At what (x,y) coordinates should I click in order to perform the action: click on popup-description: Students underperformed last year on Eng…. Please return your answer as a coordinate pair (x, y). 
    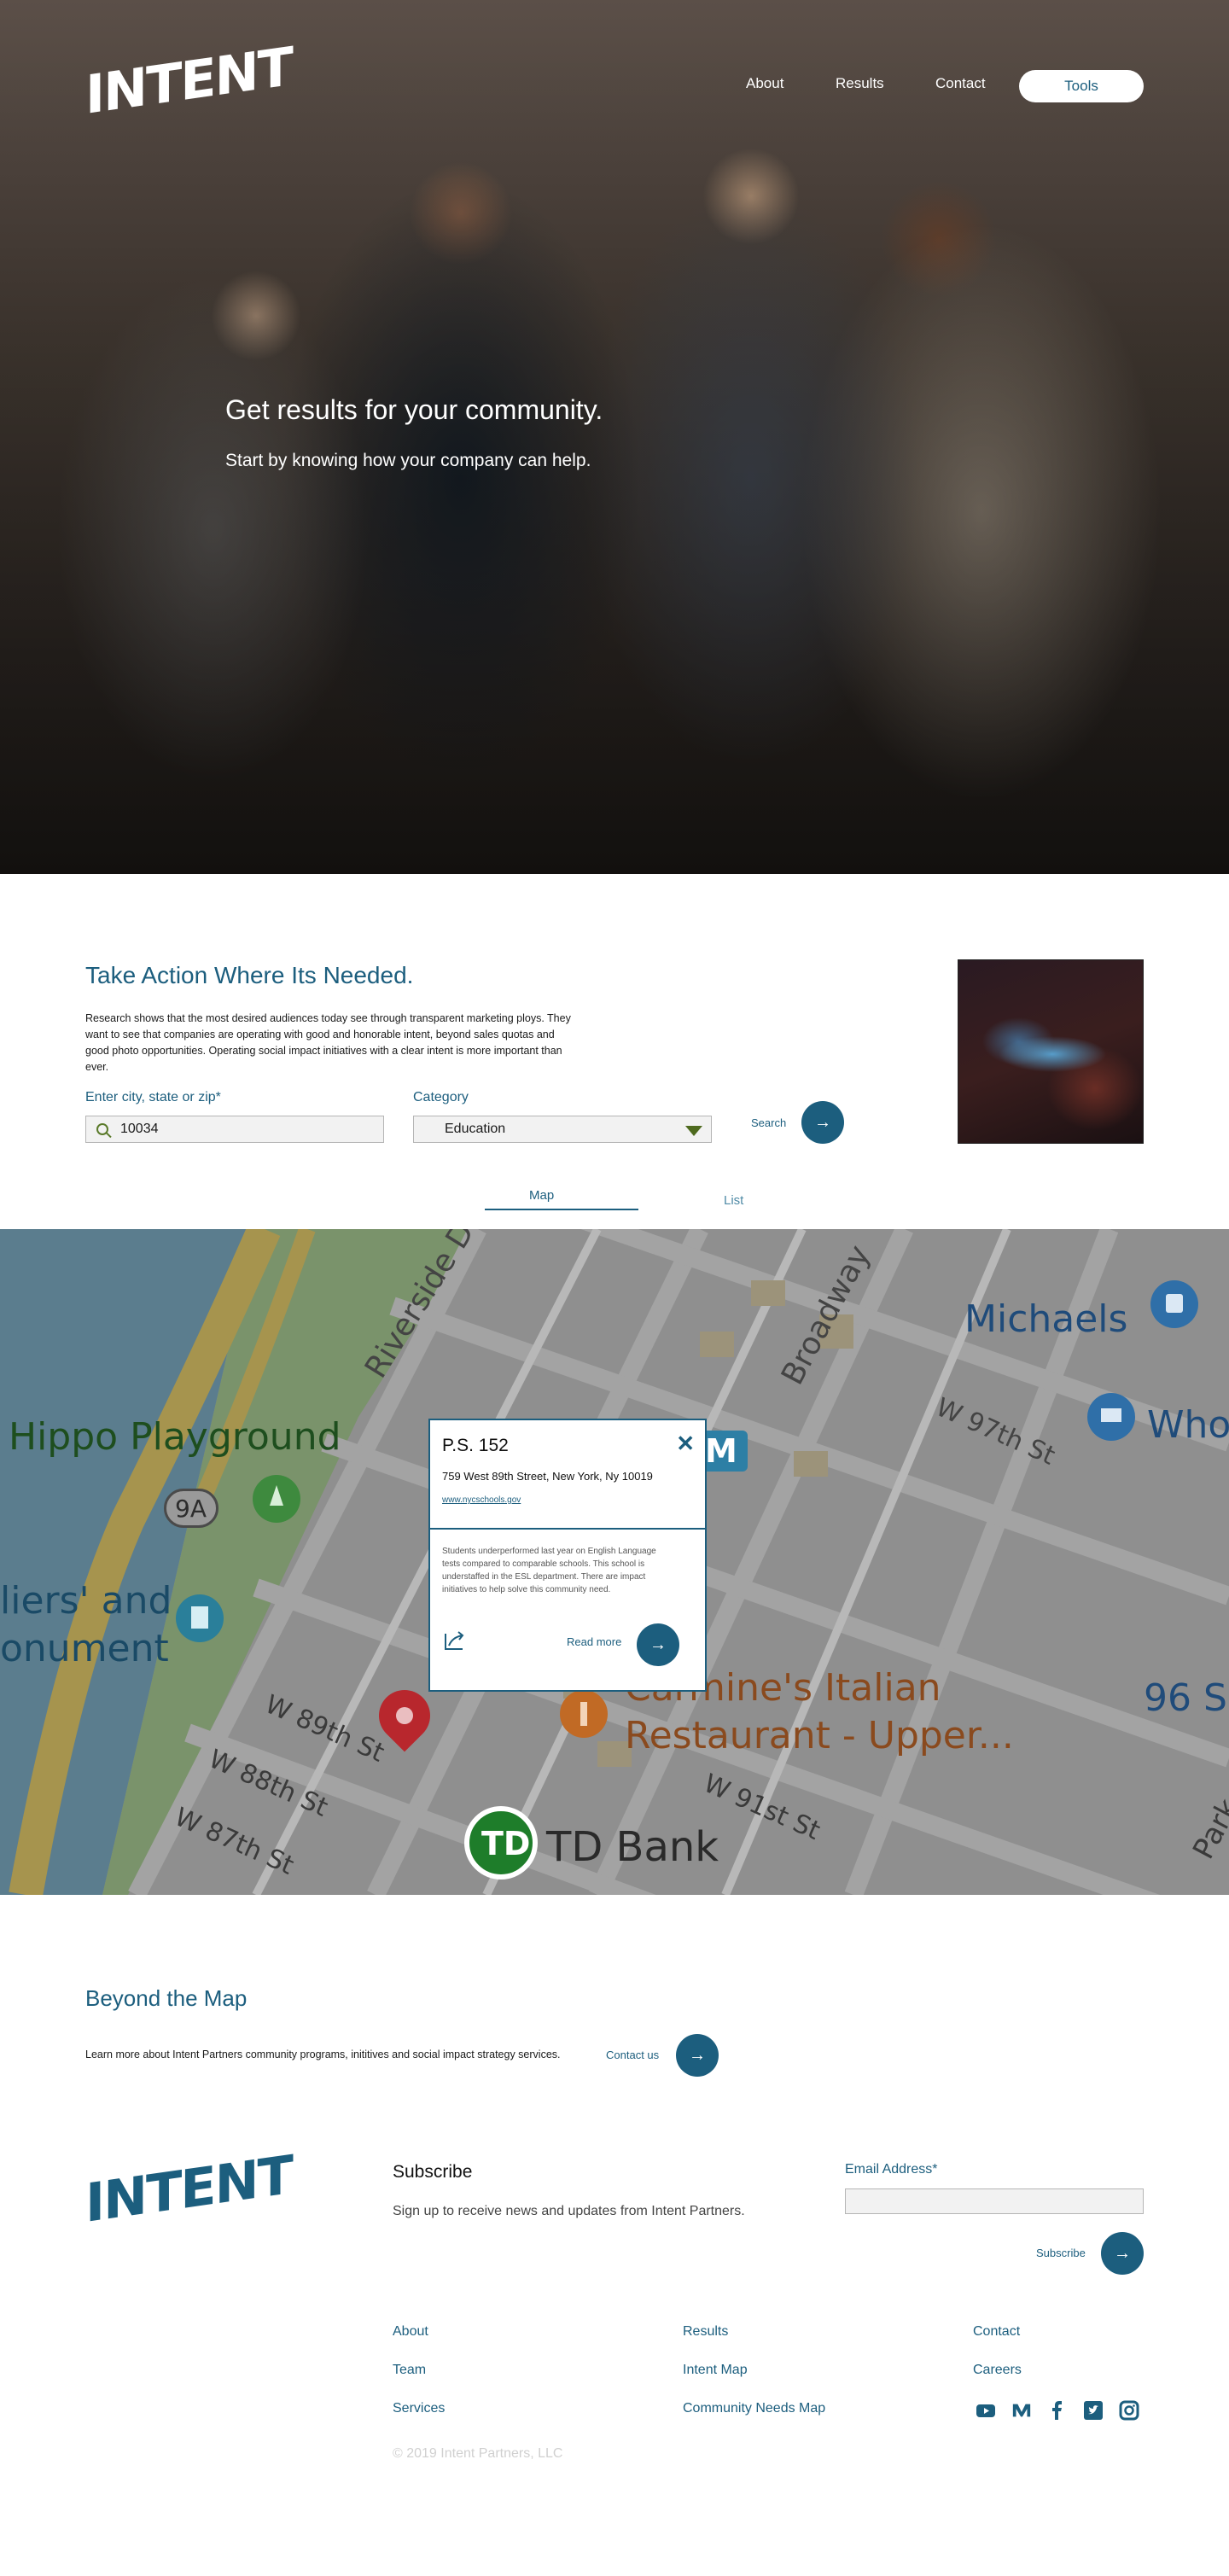
    Looking at the image, I should click on (549, 1570).